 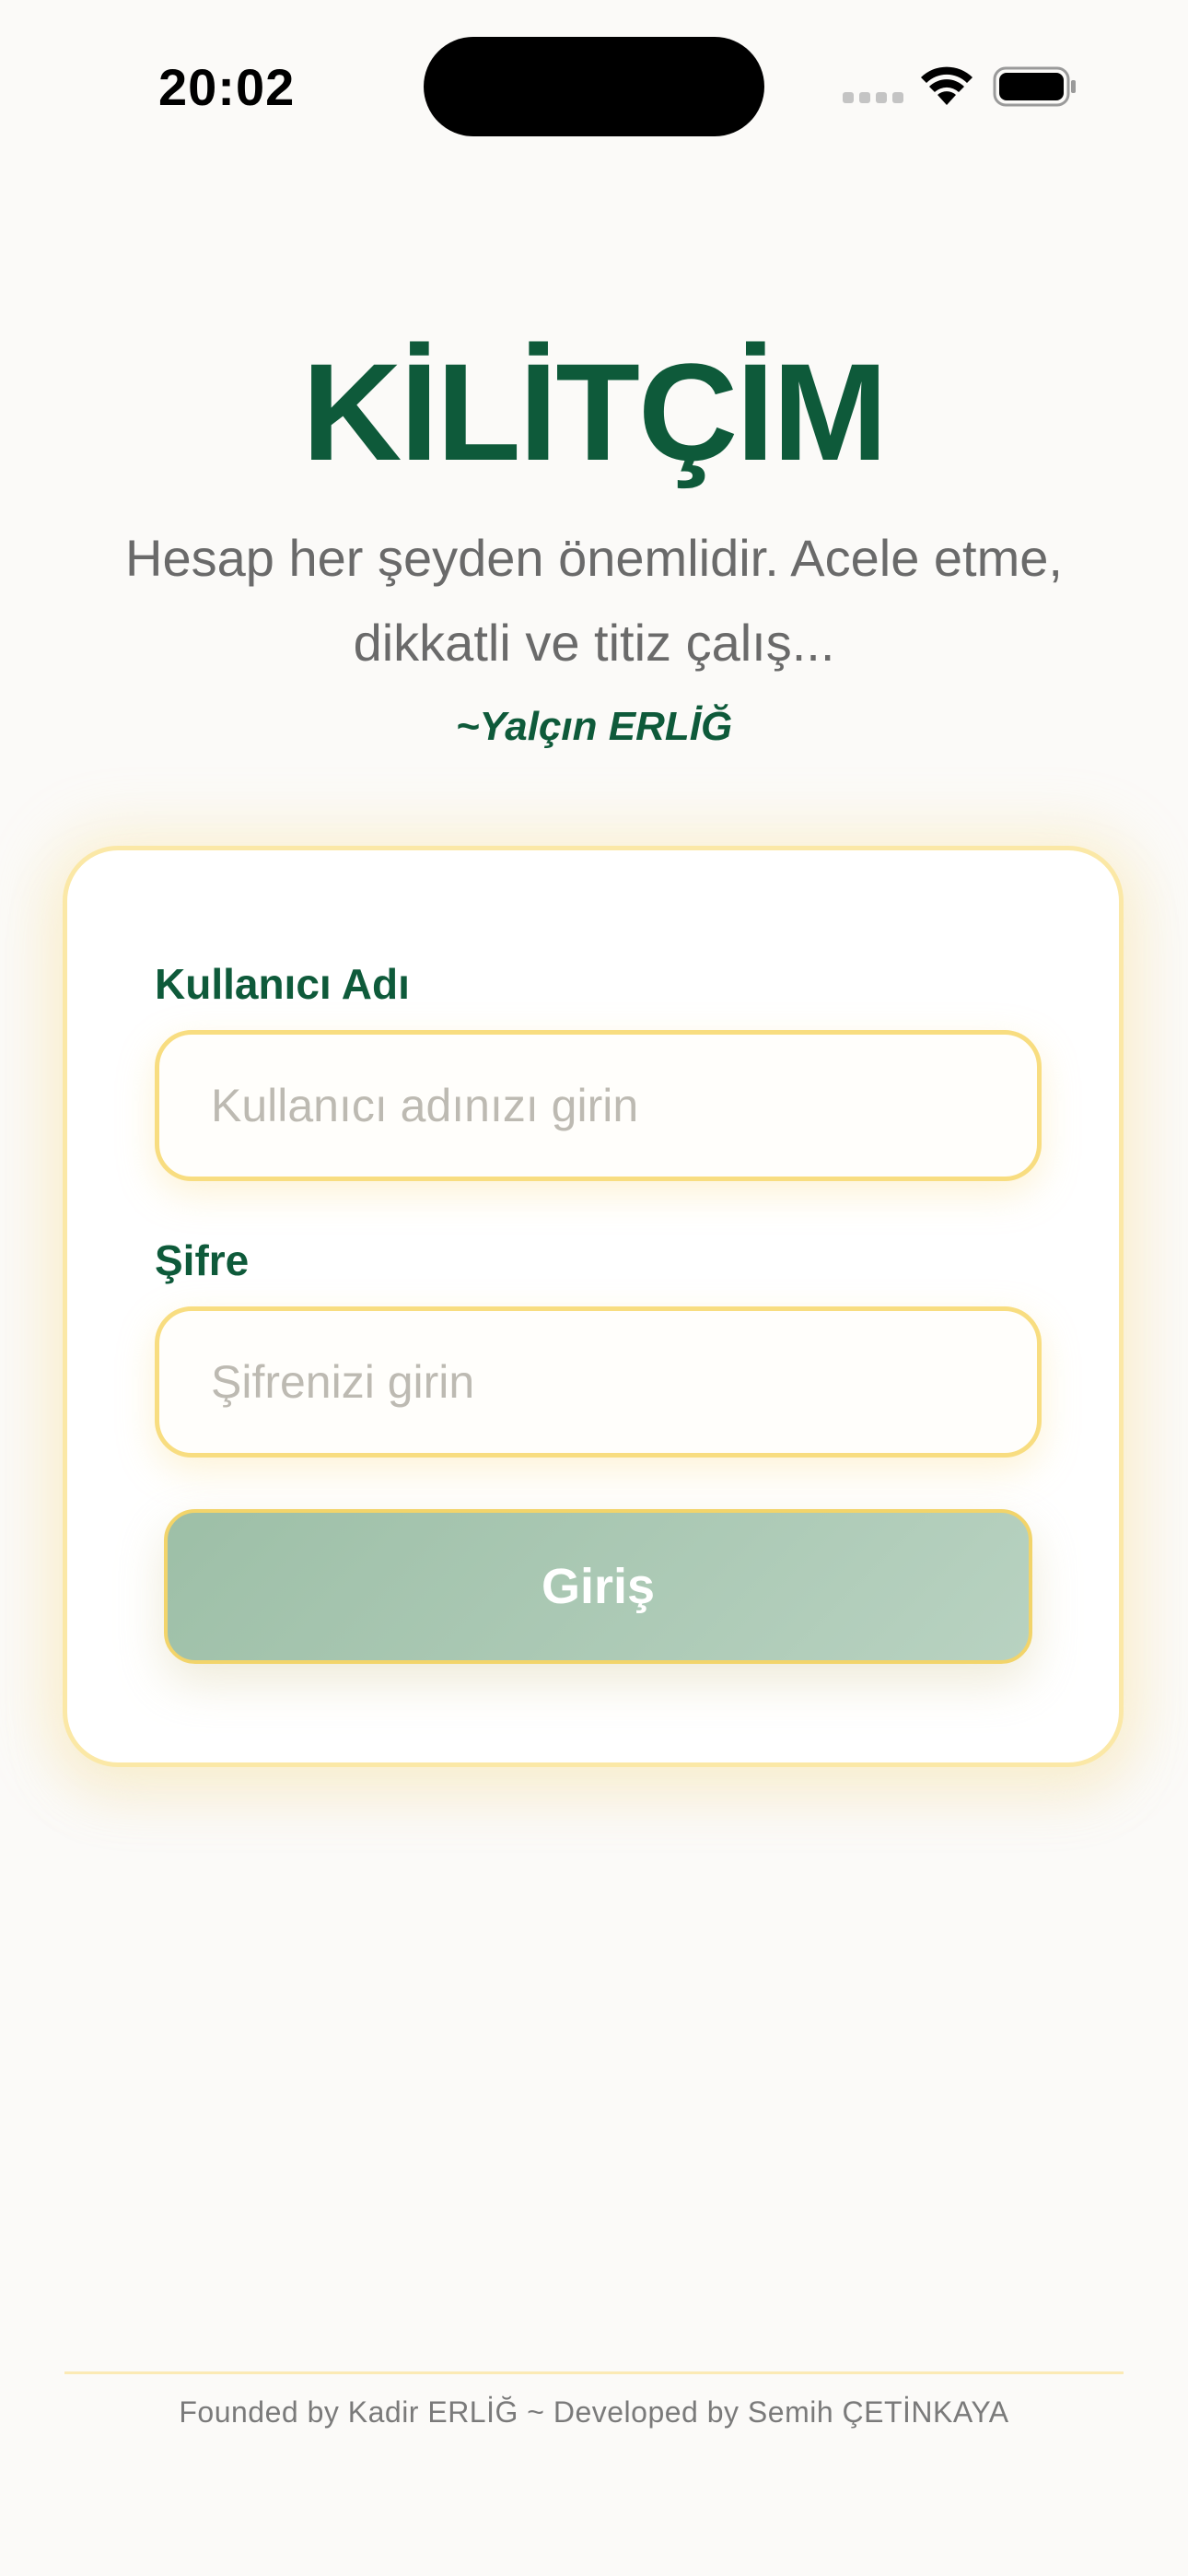 What do you see at coordinates (594, 2372) in the screenshot?
I see `footer-divider` at bounding box center [594, 2372].